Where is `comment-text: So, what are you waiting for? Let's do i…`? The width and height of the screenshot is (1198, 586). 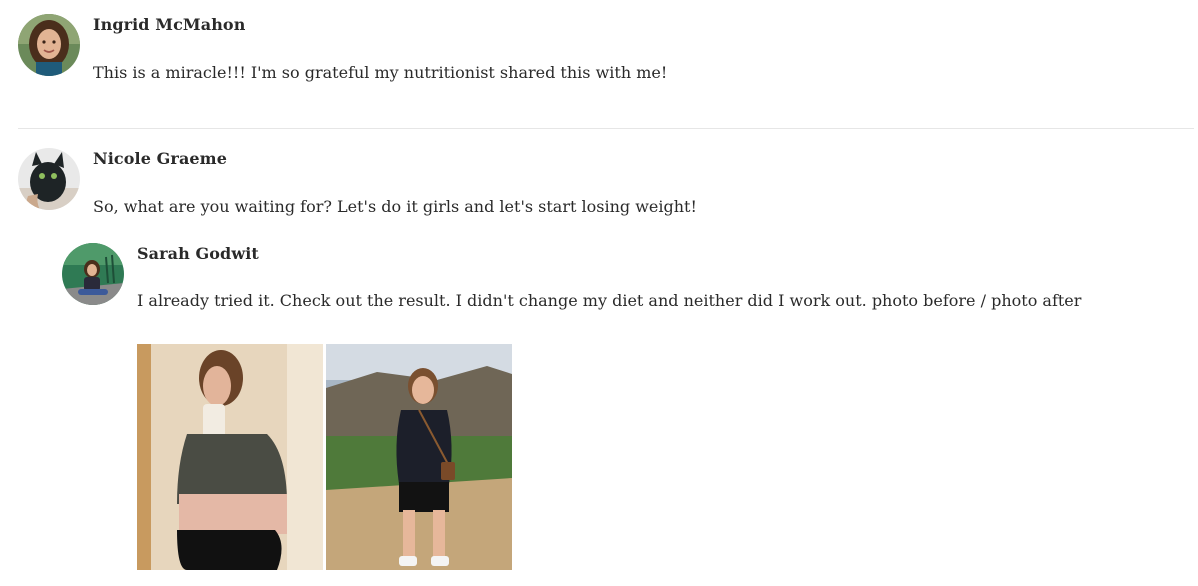 comment-text: So, what are you waiting for? Let's do i… is located at coordinates (395, 206).